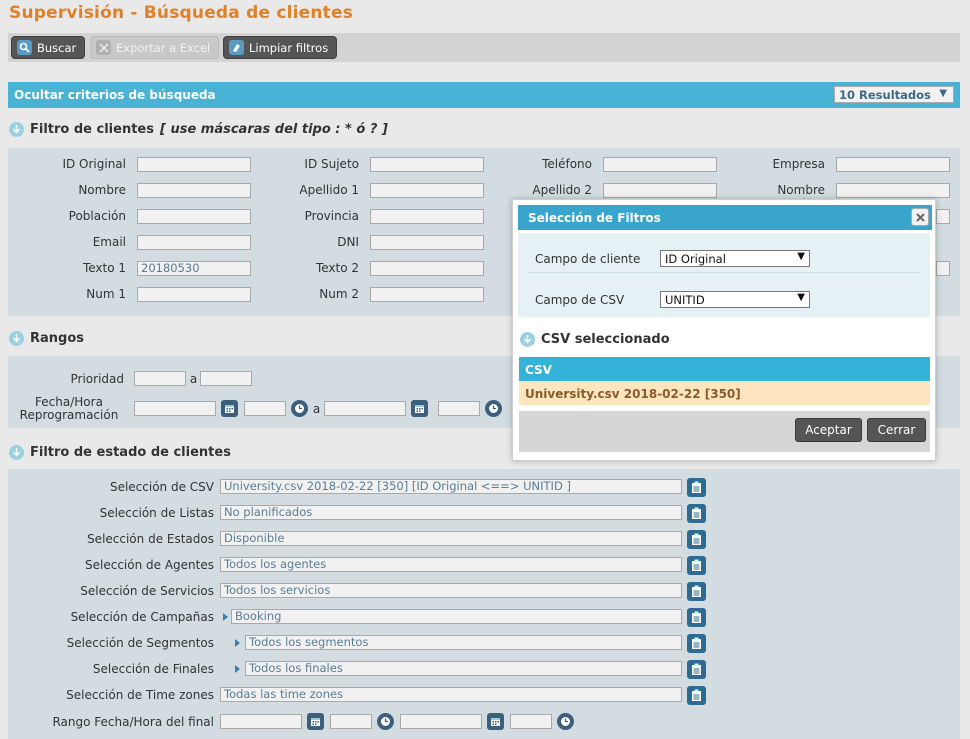  Describe the element at coordinates (427, 190) in the screenshot. I see `apellido1-input` at that location.